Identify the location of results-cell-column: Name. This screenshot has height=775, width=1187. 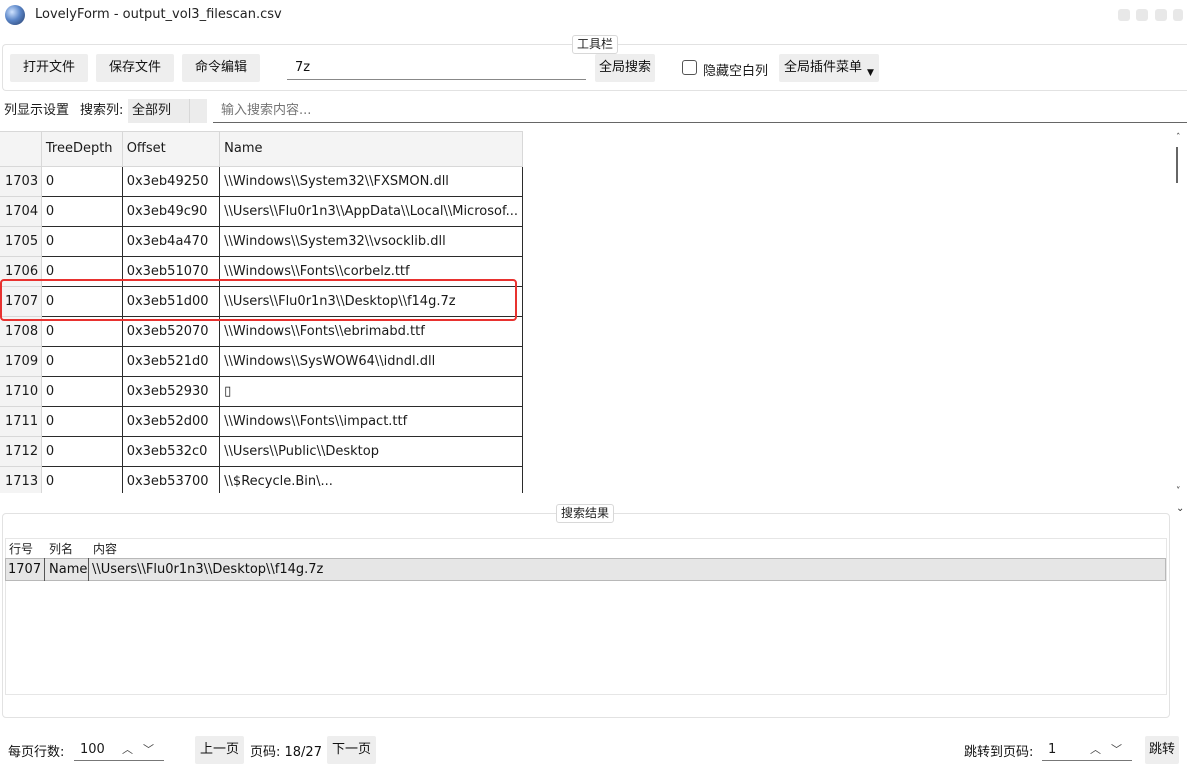
(68, 569).